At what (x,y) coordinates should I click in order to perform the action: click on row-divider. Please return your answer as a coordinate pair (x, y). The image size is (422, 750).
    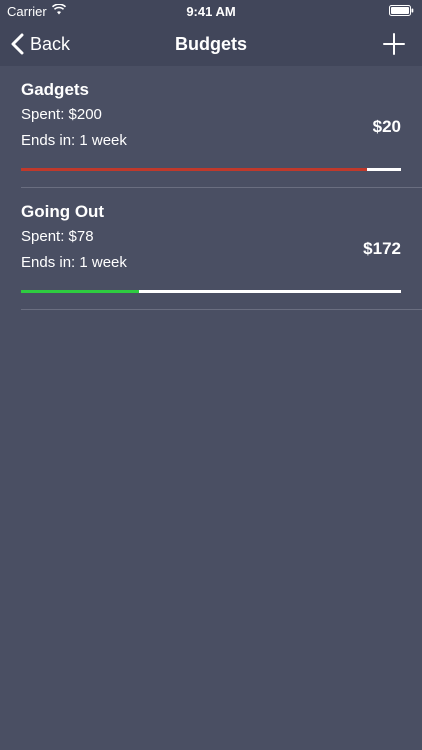
    Looking at the image, I should click on (221, 309).